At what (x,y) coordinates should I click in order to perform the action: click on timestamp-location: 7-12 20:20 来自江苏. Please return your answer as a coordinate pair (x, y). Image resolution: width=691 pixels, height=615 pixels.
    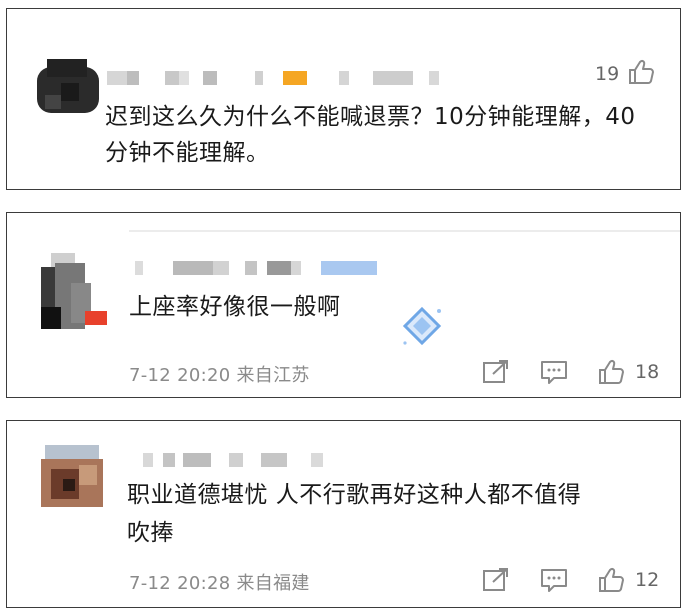
    Looking at the image, I should click on (219, 375).